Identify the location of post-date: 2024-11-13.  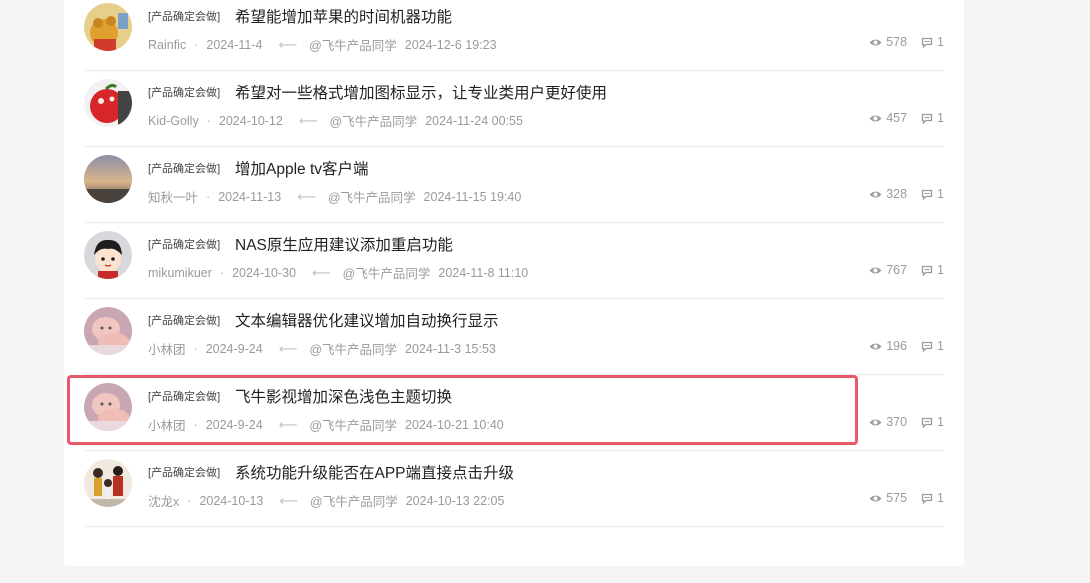
(250, 196).